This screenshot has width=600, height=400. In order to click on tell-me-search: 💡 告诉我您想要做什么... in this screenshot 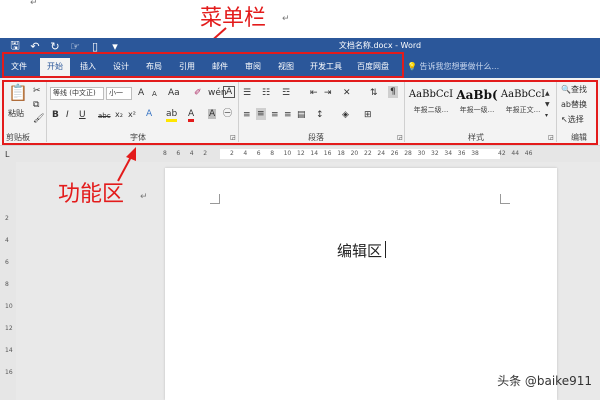, I will do `click(453, 67)`.